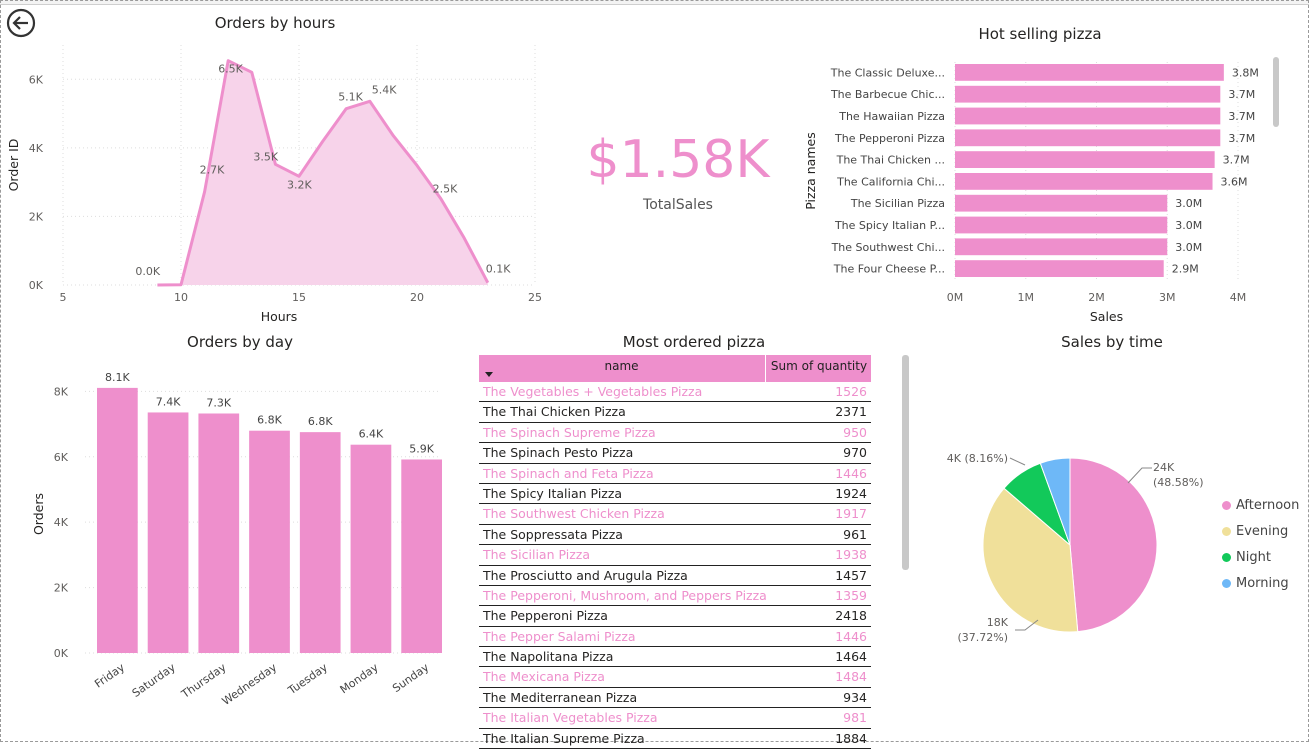 Image resolution: width=1309 pixels, height=749 pixels. What do you see at coordinates (265, 156) in the screenshot?
I see `data-label: 3.5K` at bounding box center [265, 156].